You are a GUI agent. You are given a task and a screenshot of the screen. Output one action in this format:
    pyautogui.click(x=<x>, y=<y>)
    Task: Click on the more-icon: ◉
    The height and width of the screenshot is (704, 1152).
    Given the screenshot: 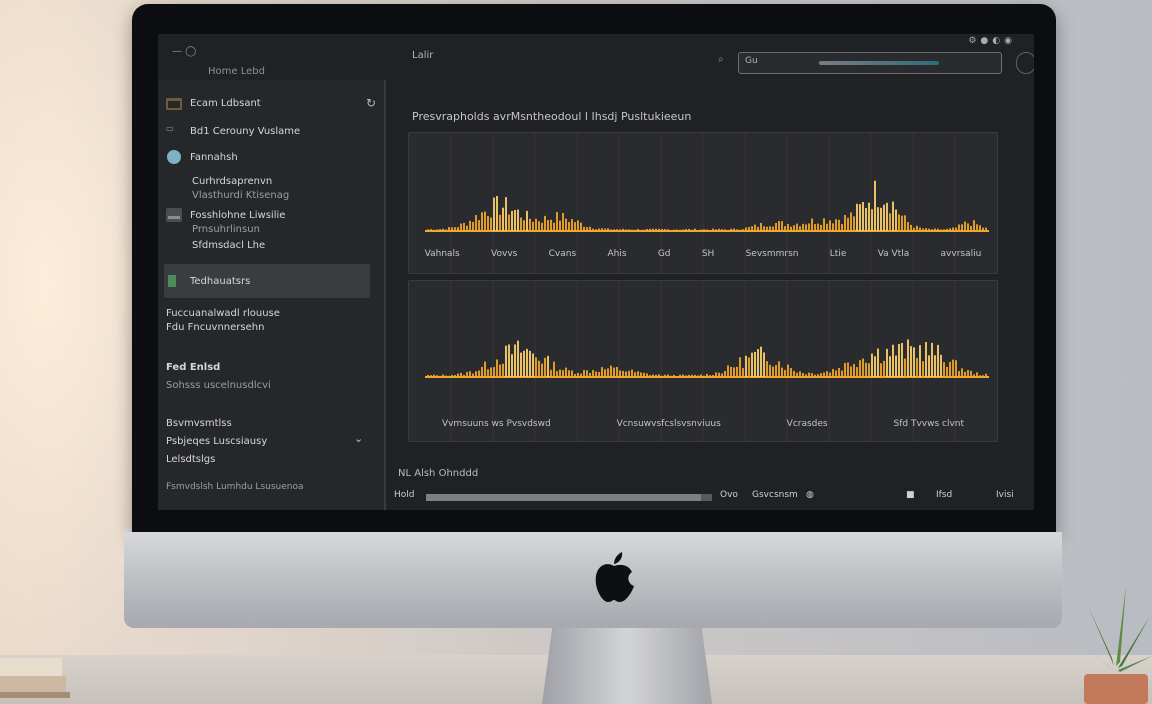 What is the action you would take?
    pyautogui.click(x=1010, y=41)
    